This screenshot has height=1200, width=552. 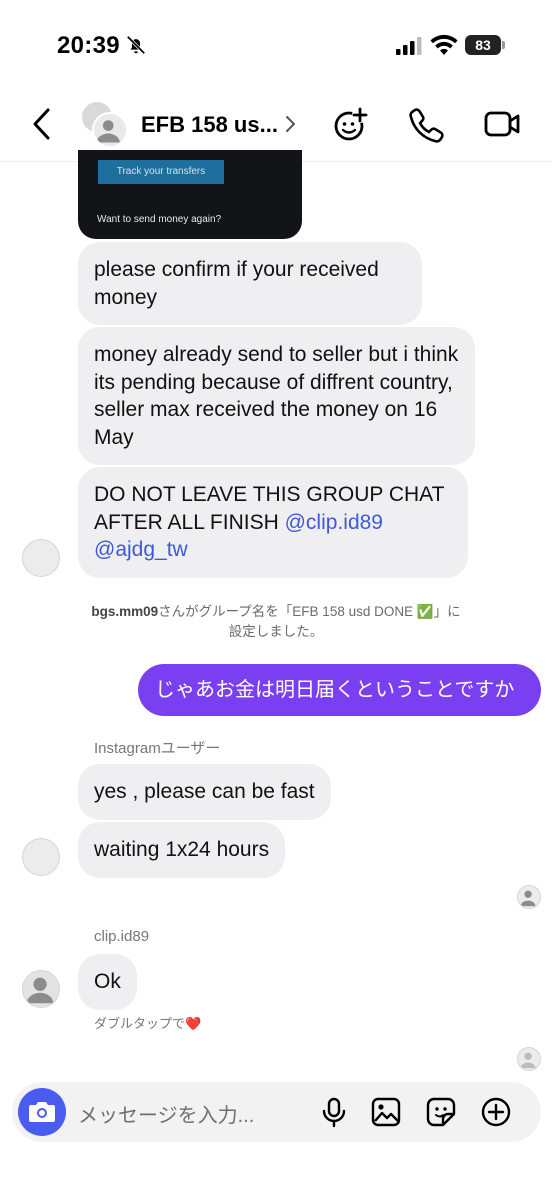 I want to click on microphone-icon, so click(x=334, y=1112).